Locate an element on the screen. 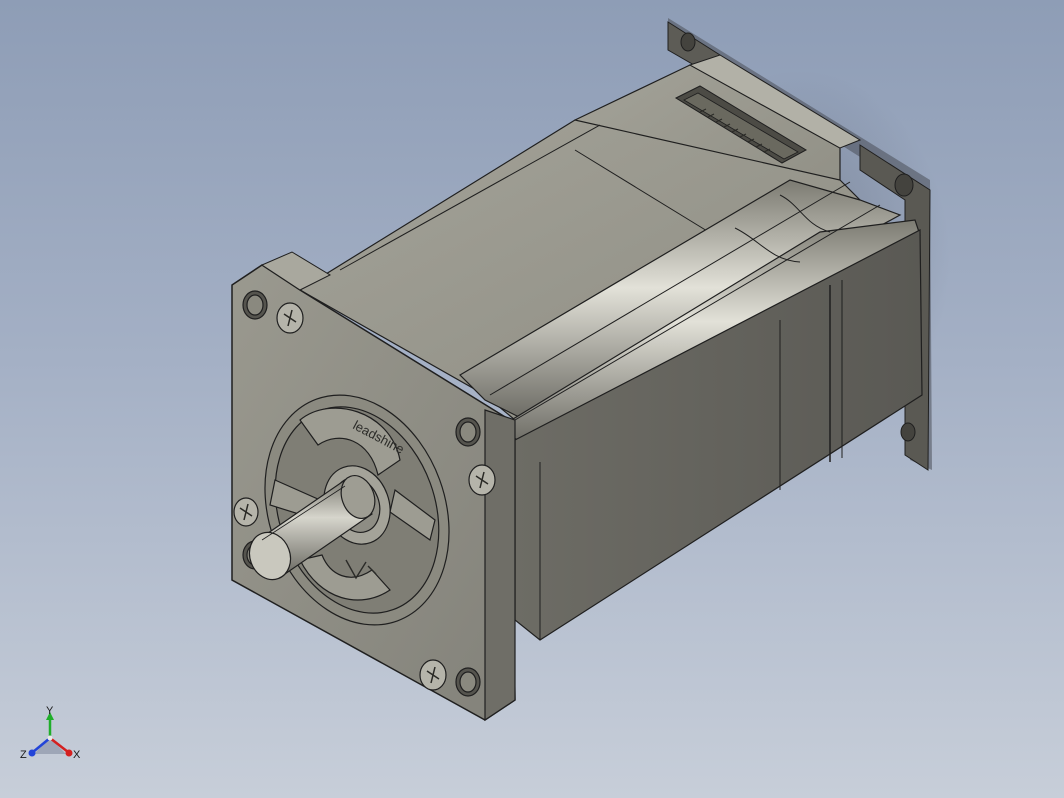 The height and width of the screenshot is (798, 1064). x-axis-label: X is located at coordinates (77, 755).